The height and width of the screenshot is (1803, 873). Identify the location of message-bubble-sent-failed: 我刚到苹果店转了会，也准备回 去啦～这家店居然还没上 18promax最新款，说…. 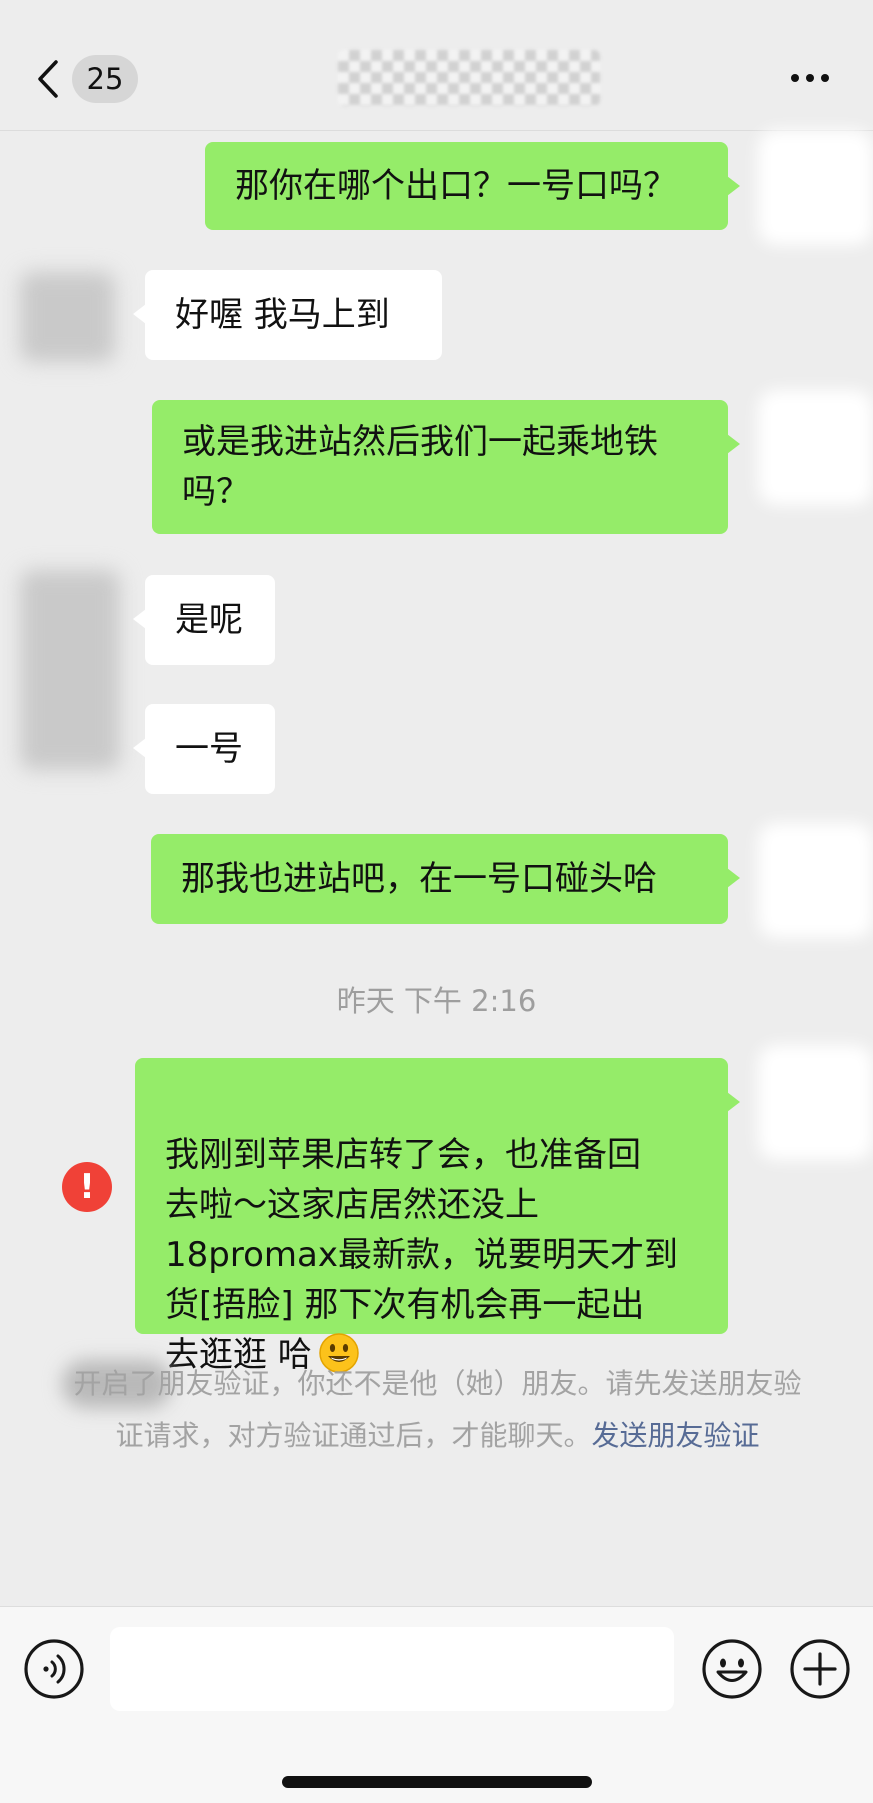
(437, 1216).